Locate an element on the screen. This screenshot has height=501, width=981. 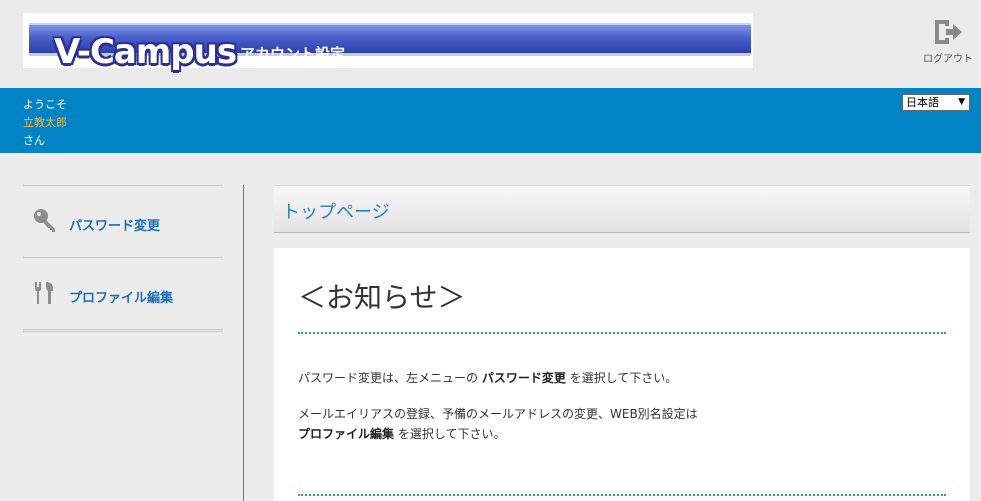
logo: V-Campus アカウント設定 is located at coordinates (388, 42).